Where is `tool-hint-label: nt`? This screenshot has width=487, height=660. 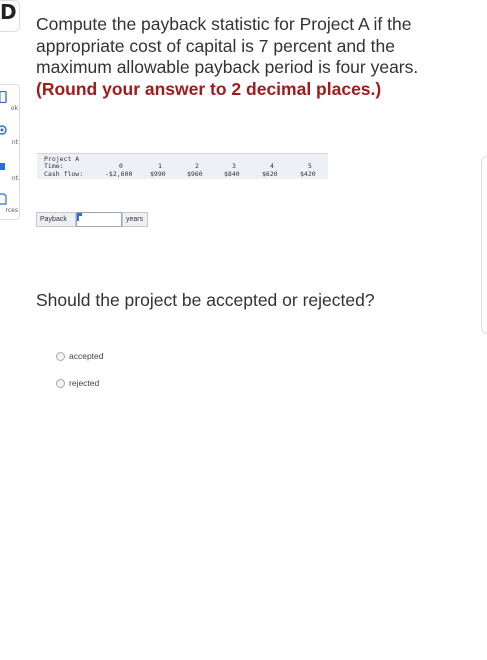 tool-hint-label: nt is located at coordinates (14, 142).